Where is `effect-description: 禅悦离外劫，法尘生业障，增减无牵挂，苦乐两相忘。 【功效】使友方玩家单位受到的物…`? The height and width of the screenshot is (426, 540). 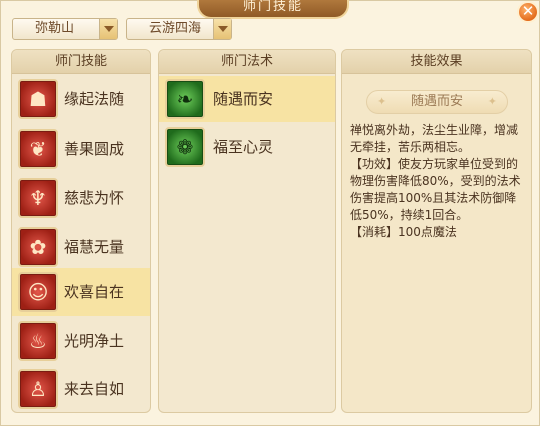
effect-description: 禅悦离外劫，法尘生业障，增减无牵挂，苦乐两相忘。 【功效】使友方玩家单位受到的物… is located at coordinates (435, 181).